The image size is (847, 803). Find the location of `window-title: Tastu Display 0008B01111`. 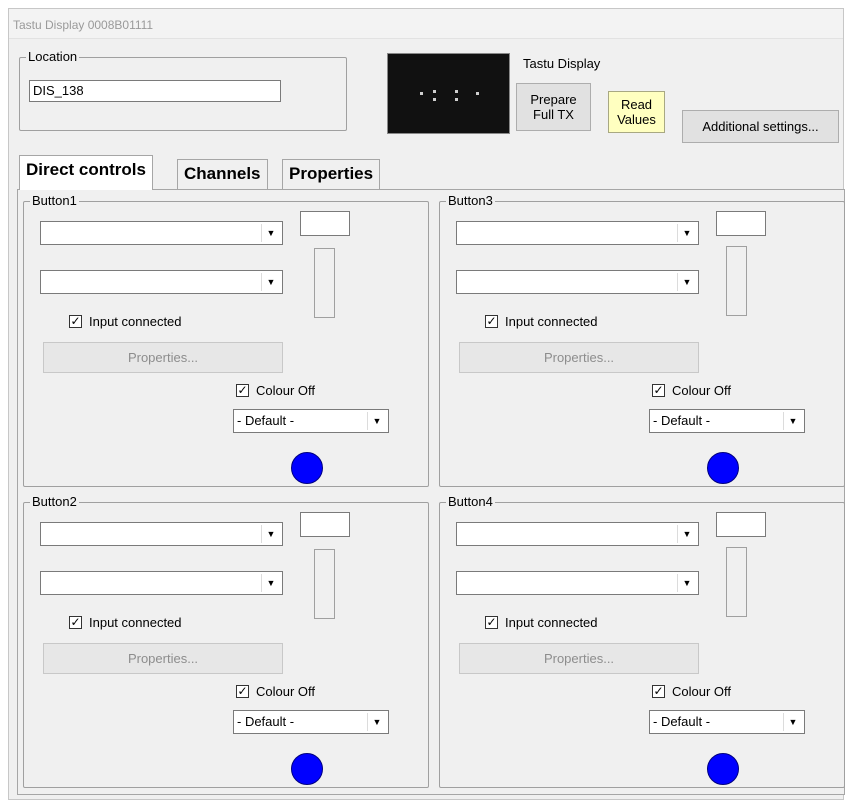

window-title: Tastu Display 0008B01111 is located at coordinates (426, 24).